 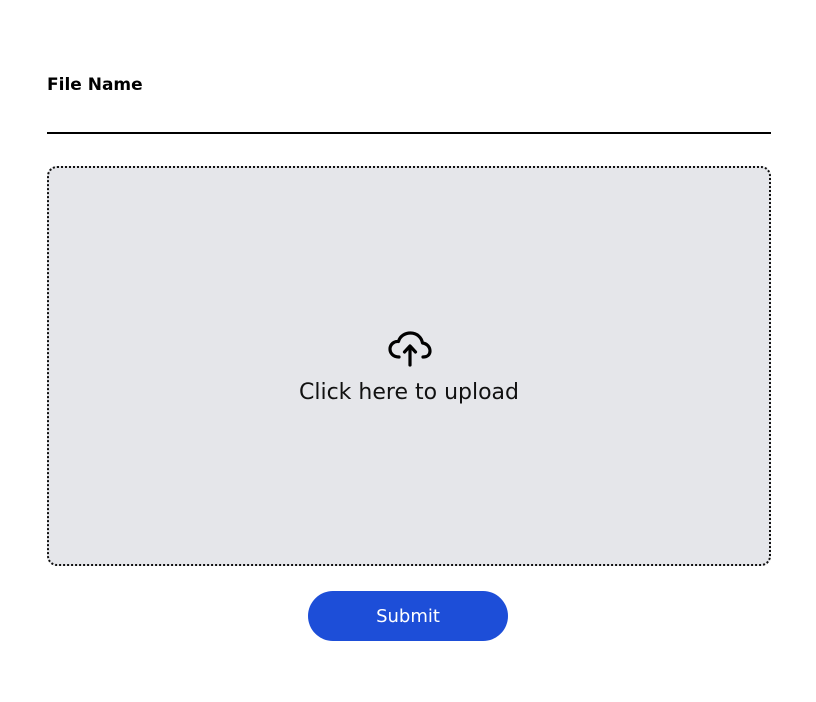 What do you see at coordinates (409, 392) in the screenshot?
I see `upload-prompt-text: Click here to upload` at bounding box center [409, 392].